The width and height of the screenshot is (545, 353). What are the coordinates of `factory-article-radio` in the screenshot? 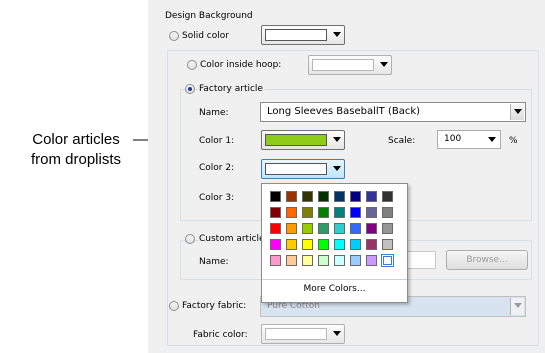 It's located at (190, 89).